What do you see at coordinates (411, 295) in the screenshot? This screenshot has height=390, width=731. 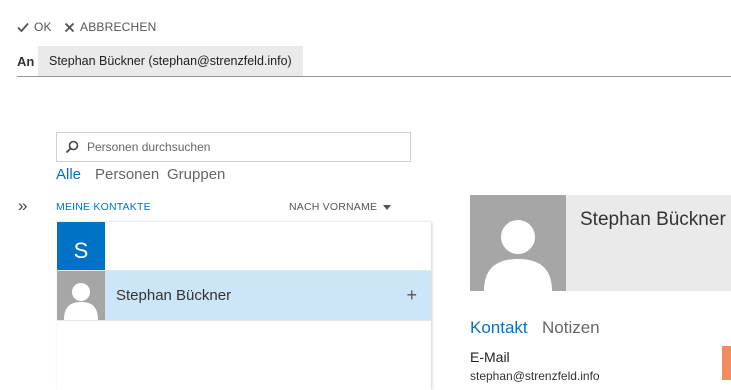 I see `add-contact-icon: +` at bounding box center [411, 295].